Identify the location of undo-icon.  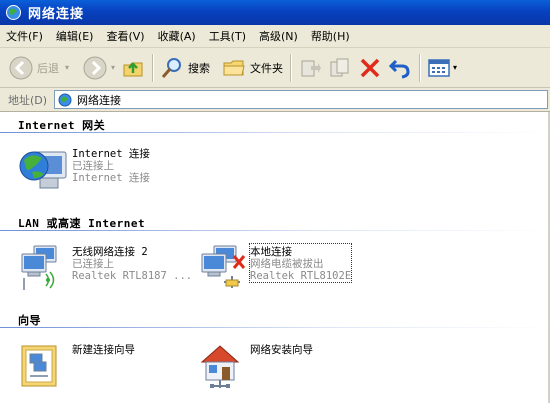
(399, 68).